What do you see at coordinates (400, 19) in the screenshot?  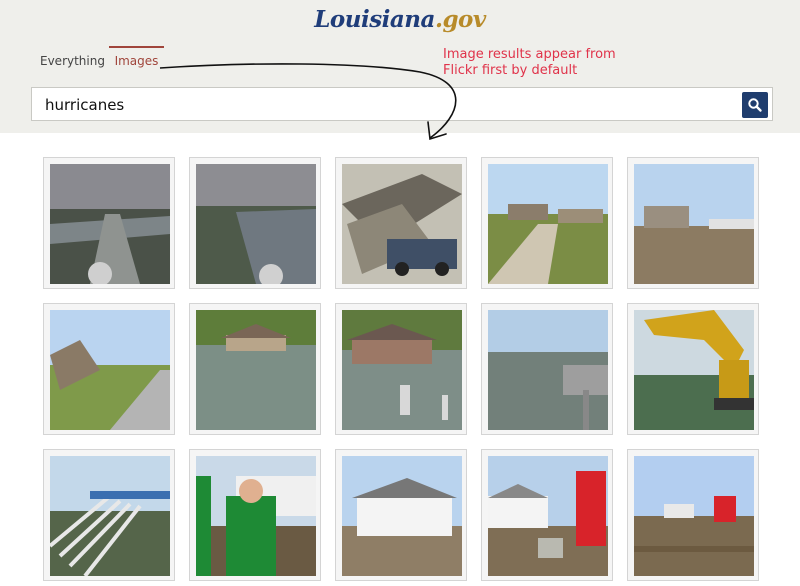 I see `site-logo: Louisiana.gov` at bounding box center [400, 19].